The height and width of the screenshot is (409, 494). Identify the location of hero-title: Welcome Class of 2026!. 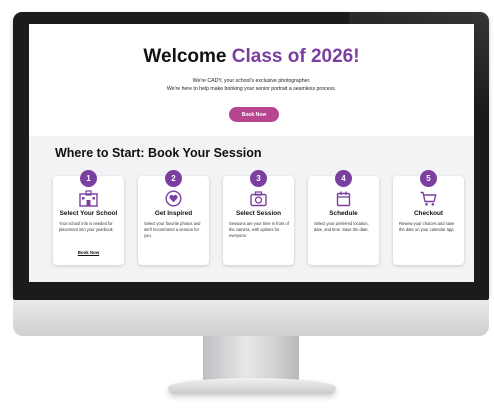
(251, 57).